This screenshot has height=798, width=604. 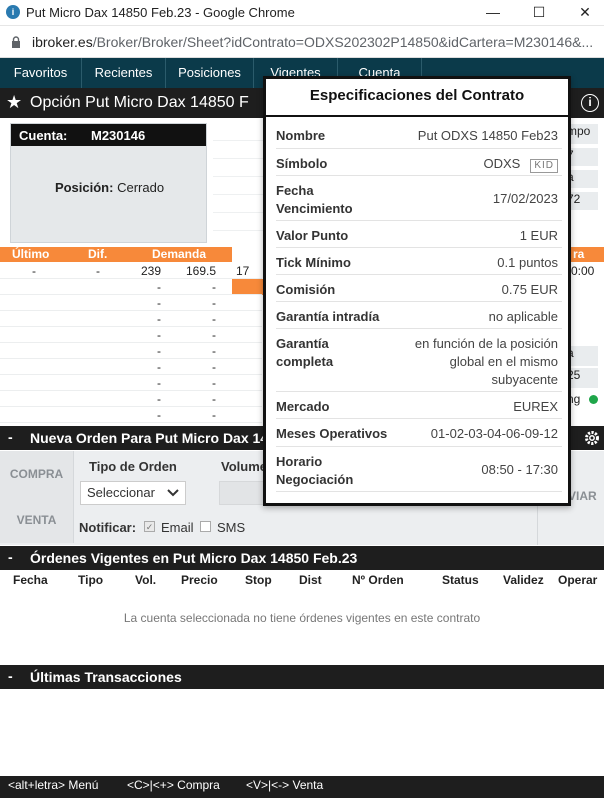 What do you see at coordinates (590, 103) in the screenshot?
I see `info-icon: i` at bounding box center [590, 103].